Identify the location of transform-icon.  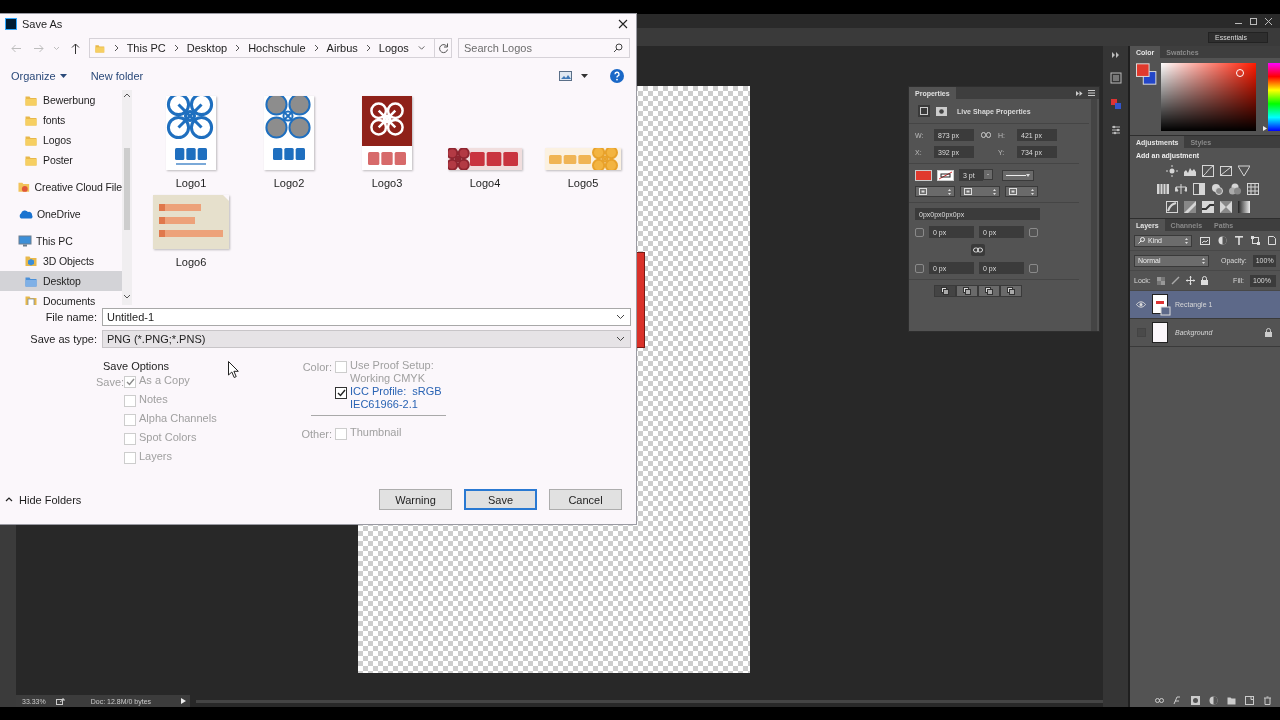
(924, 111).